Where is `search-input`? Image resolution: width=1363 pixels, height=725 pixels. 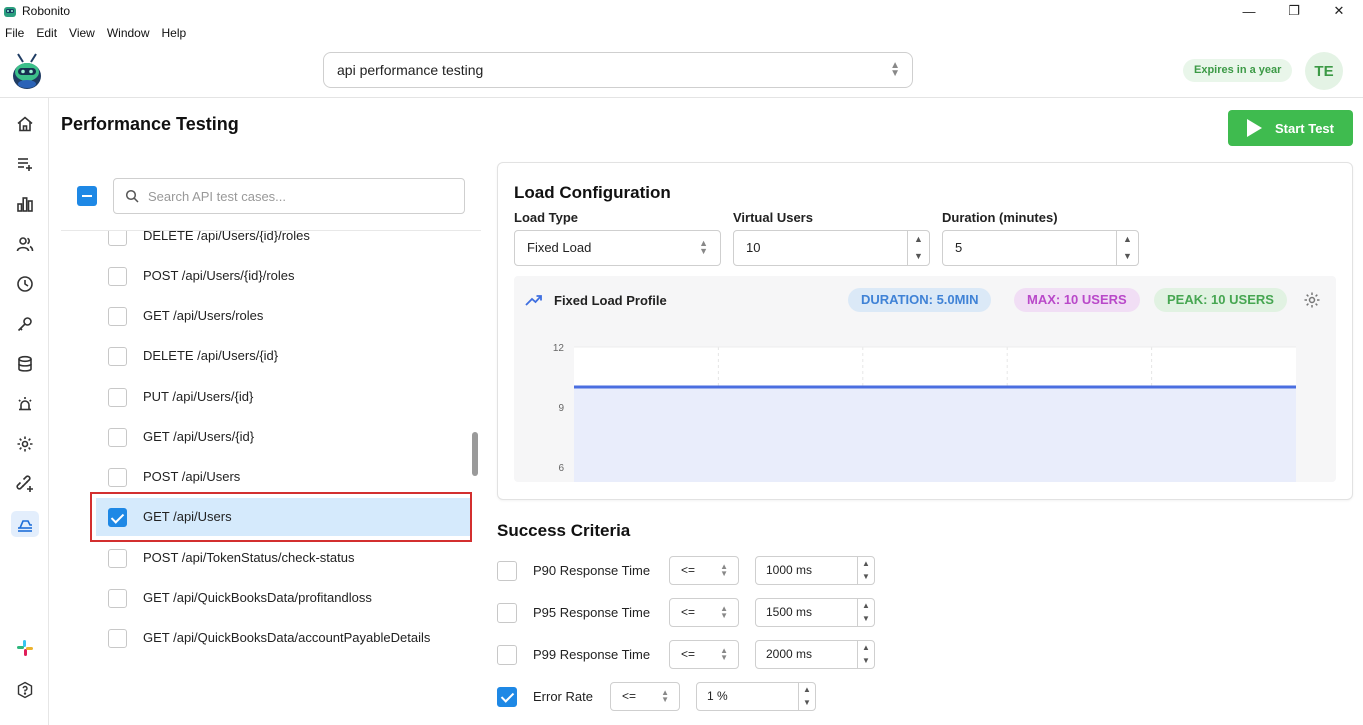 search-input is located at coordinates (303, 196).